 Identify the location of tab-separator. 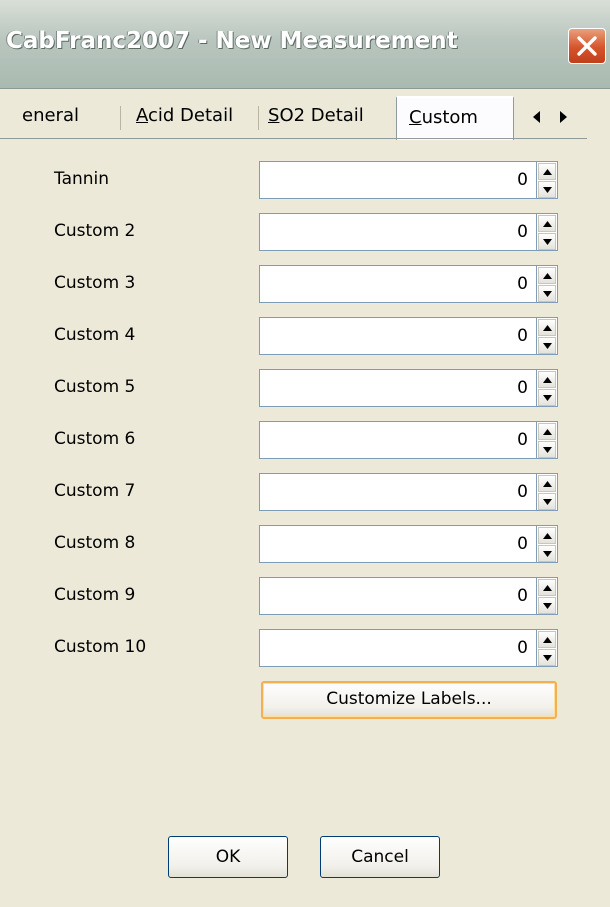
(120, 118).